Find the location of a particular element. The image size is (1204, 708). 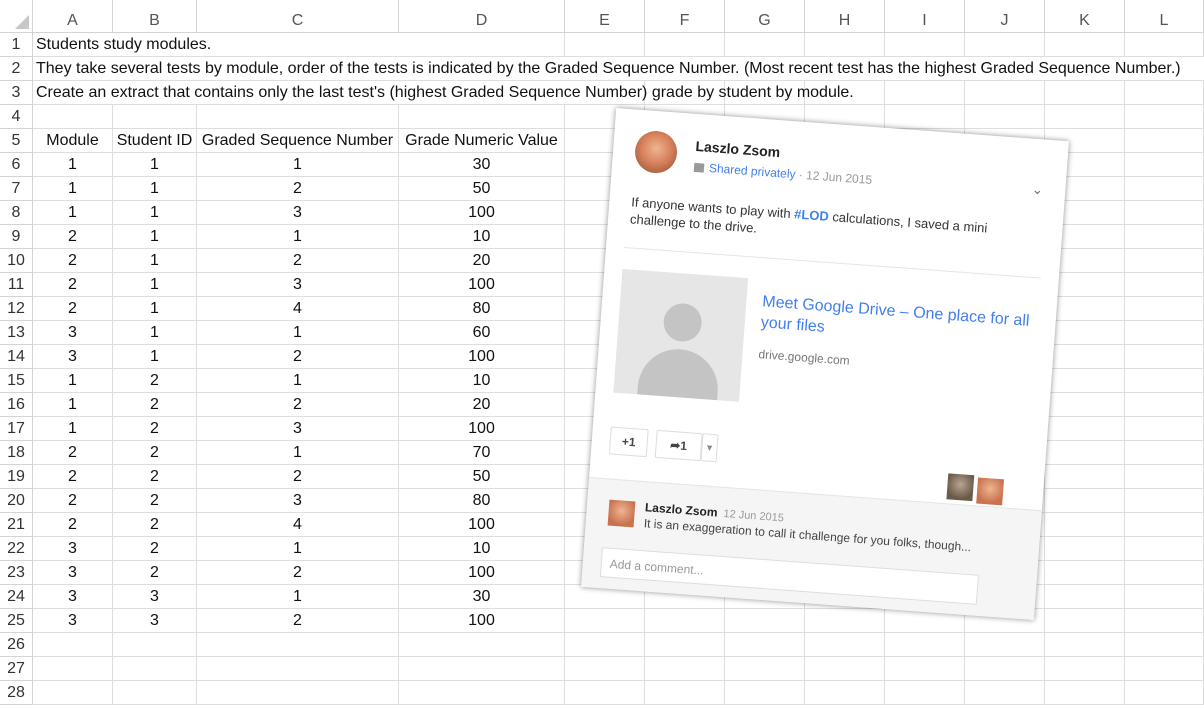

row-header-20: 20 is located at coordinates (16, 501).